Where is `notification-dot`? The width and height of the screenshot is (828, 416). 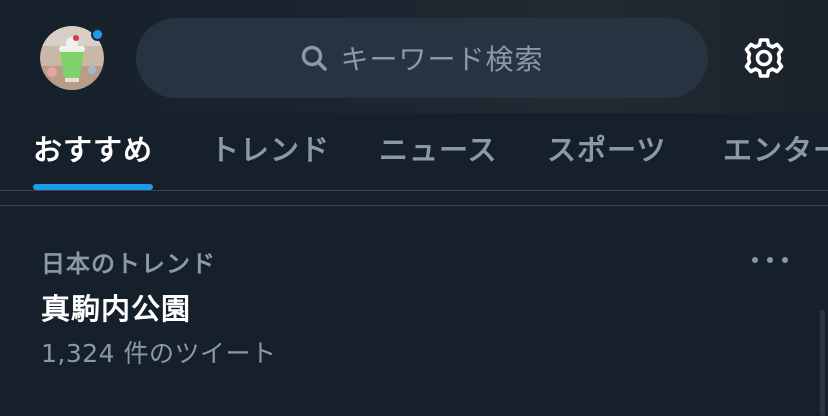
notification-dot is located at coordinates (97, 34).